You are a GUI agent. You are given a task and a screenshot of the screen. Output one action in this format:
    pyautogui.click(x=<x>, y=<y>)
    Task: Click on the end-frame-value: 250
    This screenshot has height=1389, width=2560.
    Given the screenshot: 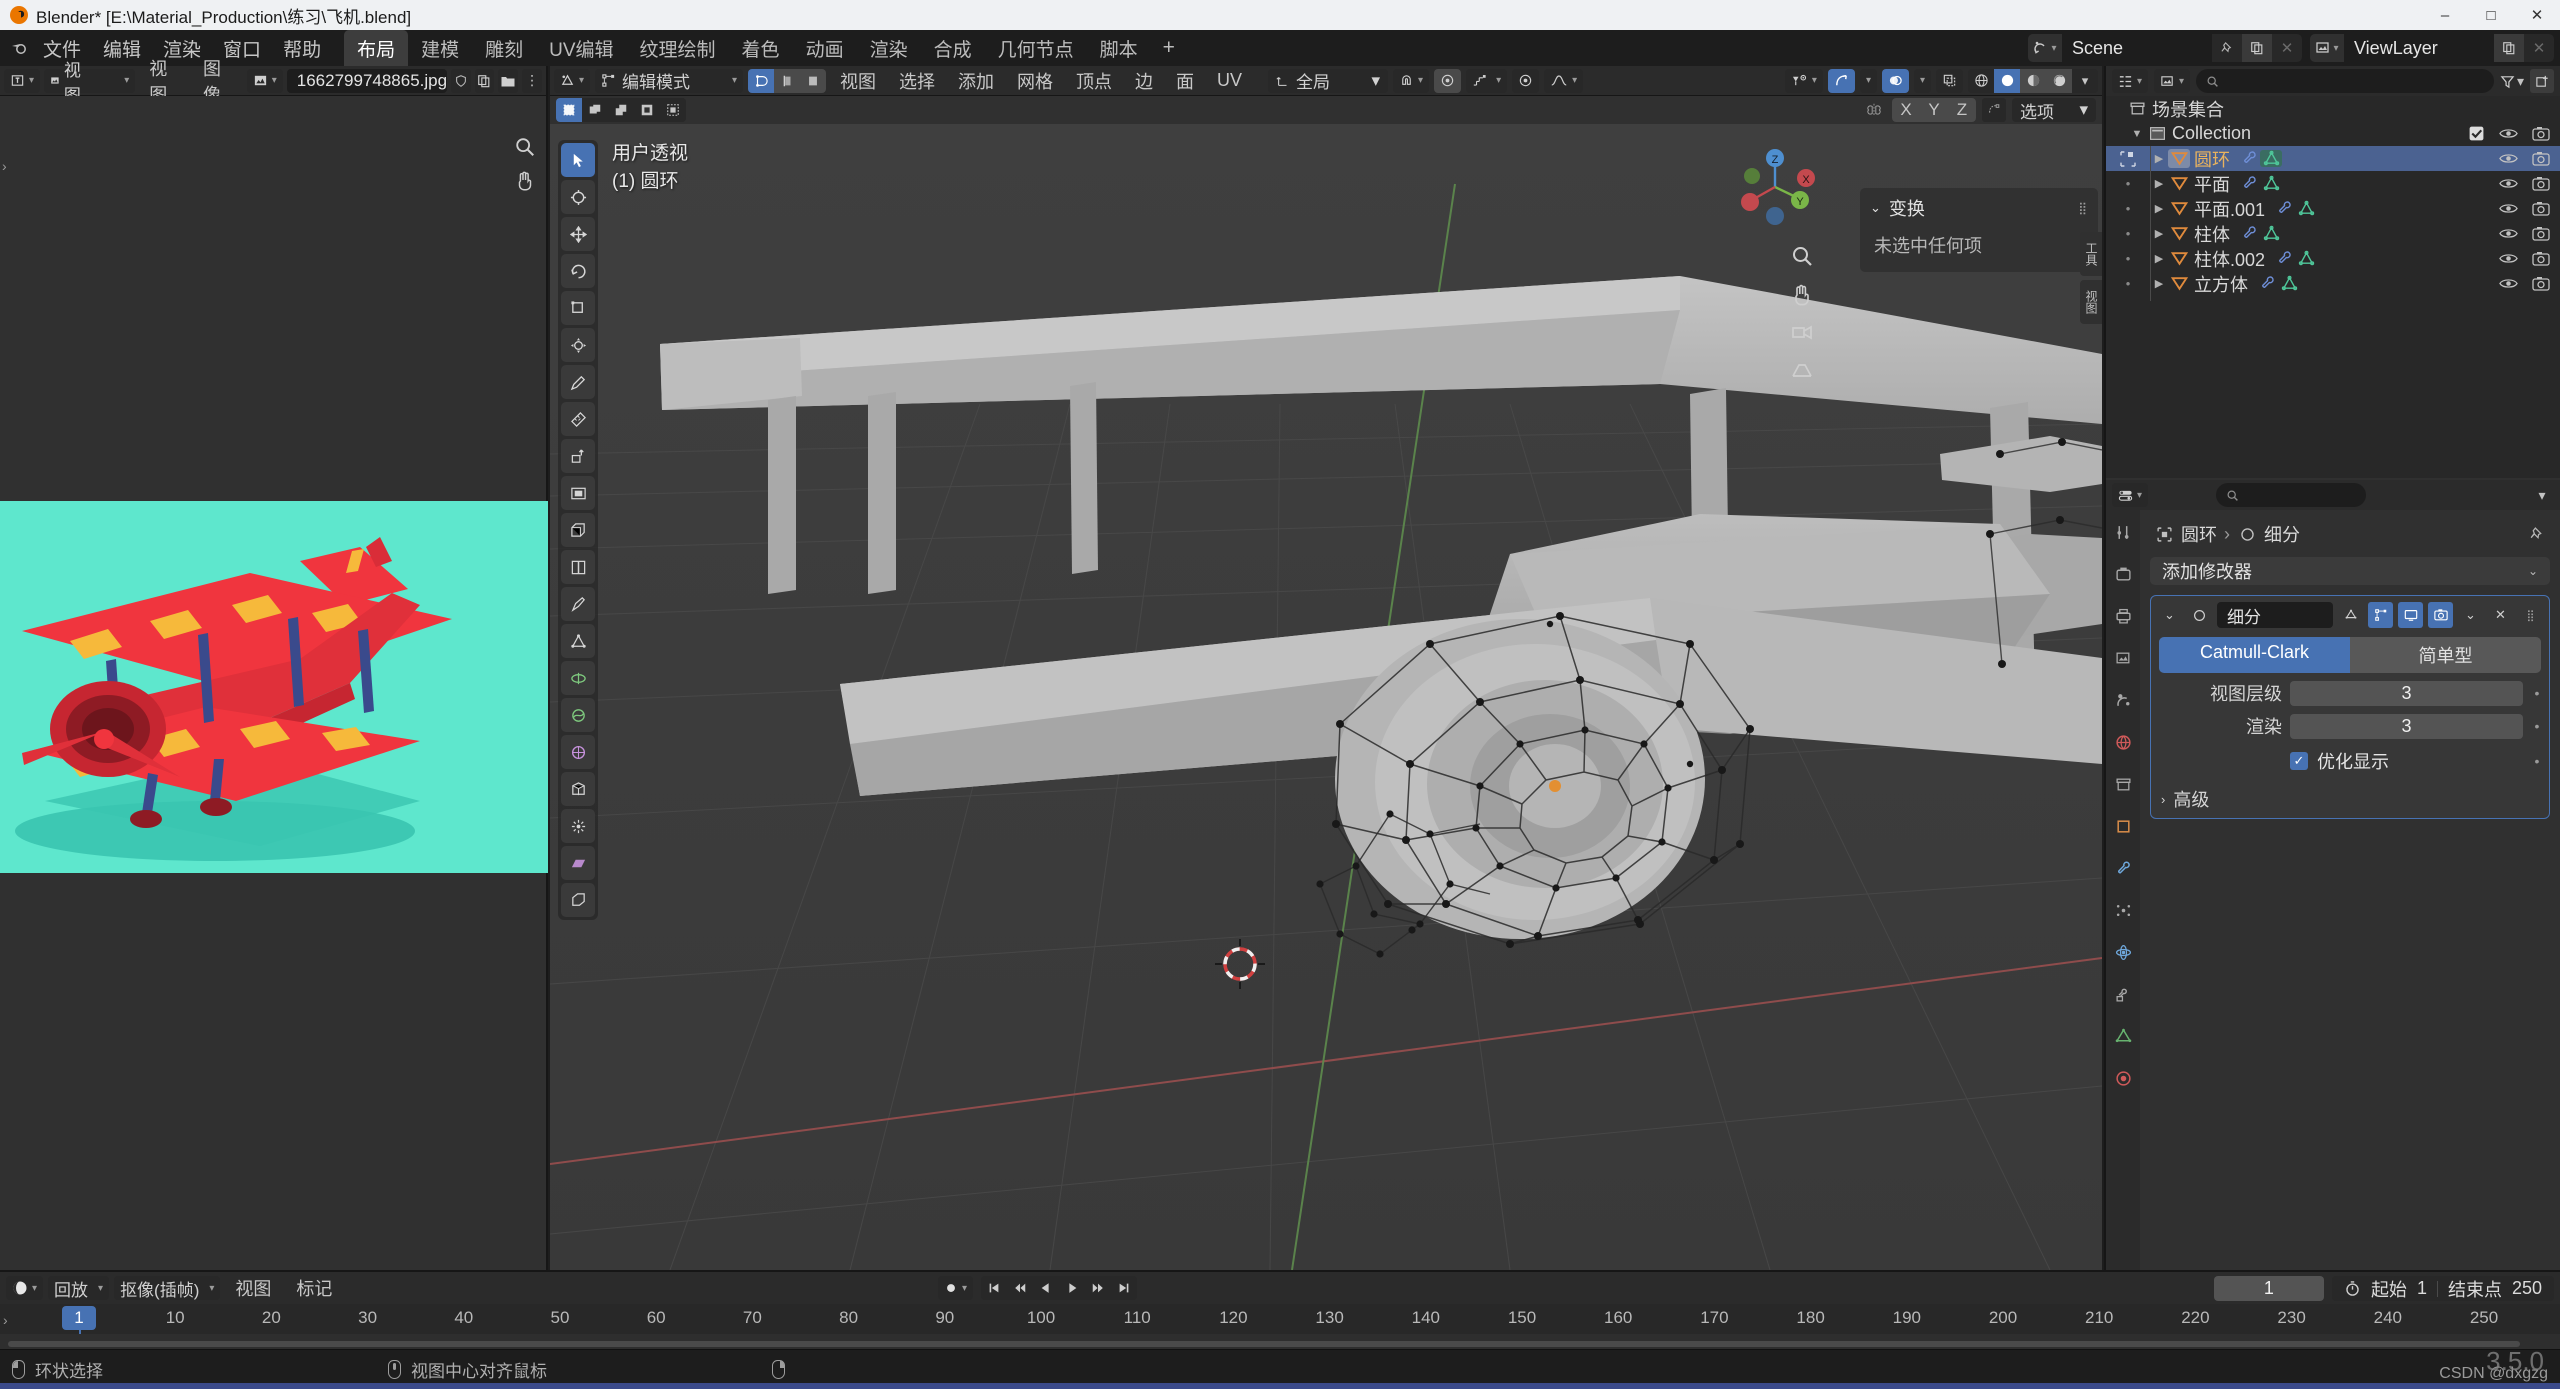 What is the action you would take?
    pyautogui.click(x=2527, y=1288)
    